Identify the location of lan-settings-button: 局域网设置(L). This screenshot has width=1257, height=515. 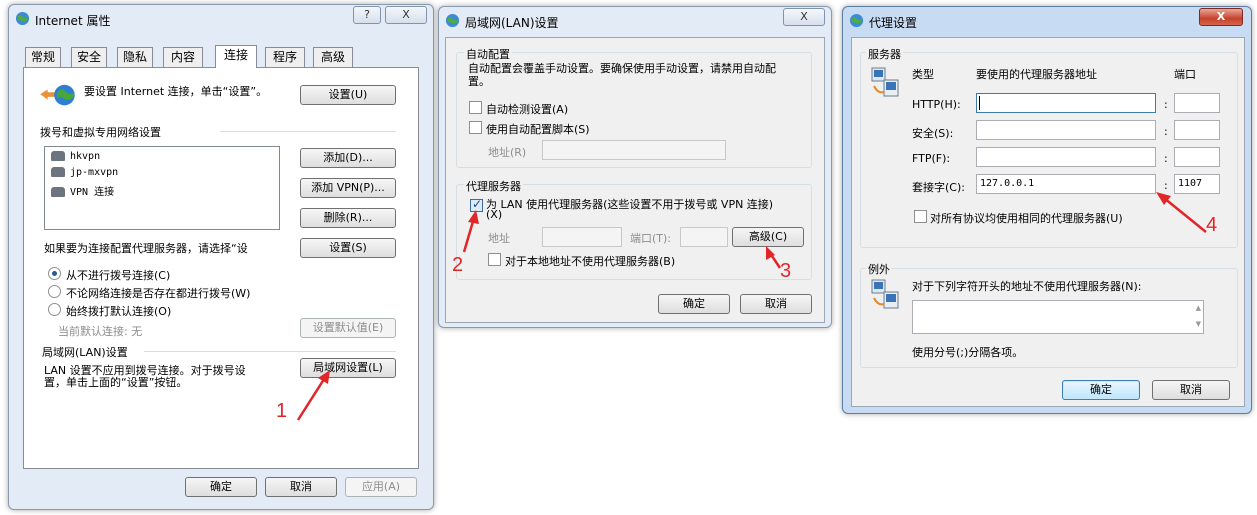
(348, 368).